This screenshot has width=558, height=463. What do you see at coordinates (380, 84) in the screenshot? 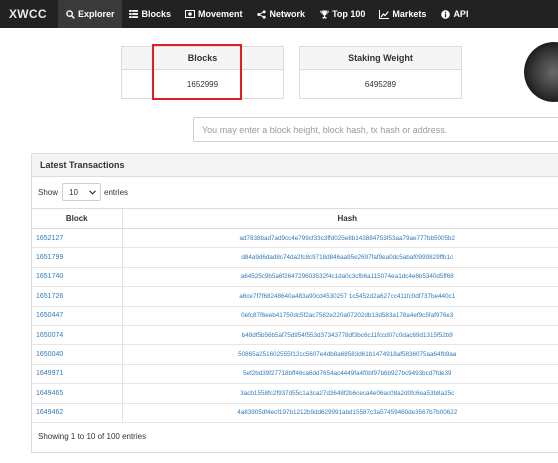
I see `staking-weight-value: 6495289` at bounding box center [380, 84].